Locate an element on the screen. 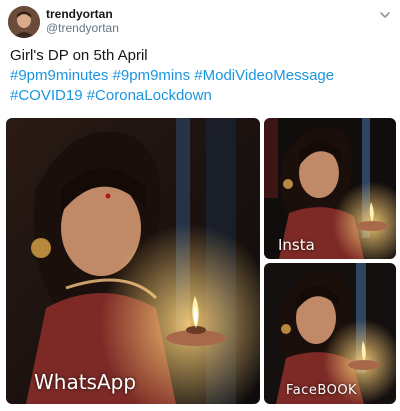 Image resolution: width=400 pixels, height=411 pixels. media-label-facebook: FaceBOOK is located at coordinates (322, 390).